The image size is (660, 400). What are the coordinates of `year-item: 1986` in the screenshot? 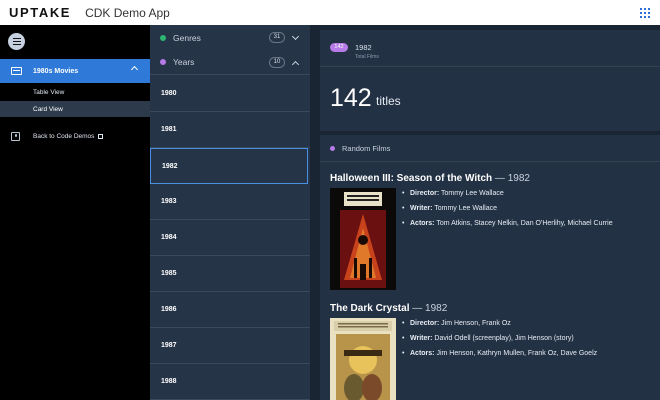 It's located at (230, 310).